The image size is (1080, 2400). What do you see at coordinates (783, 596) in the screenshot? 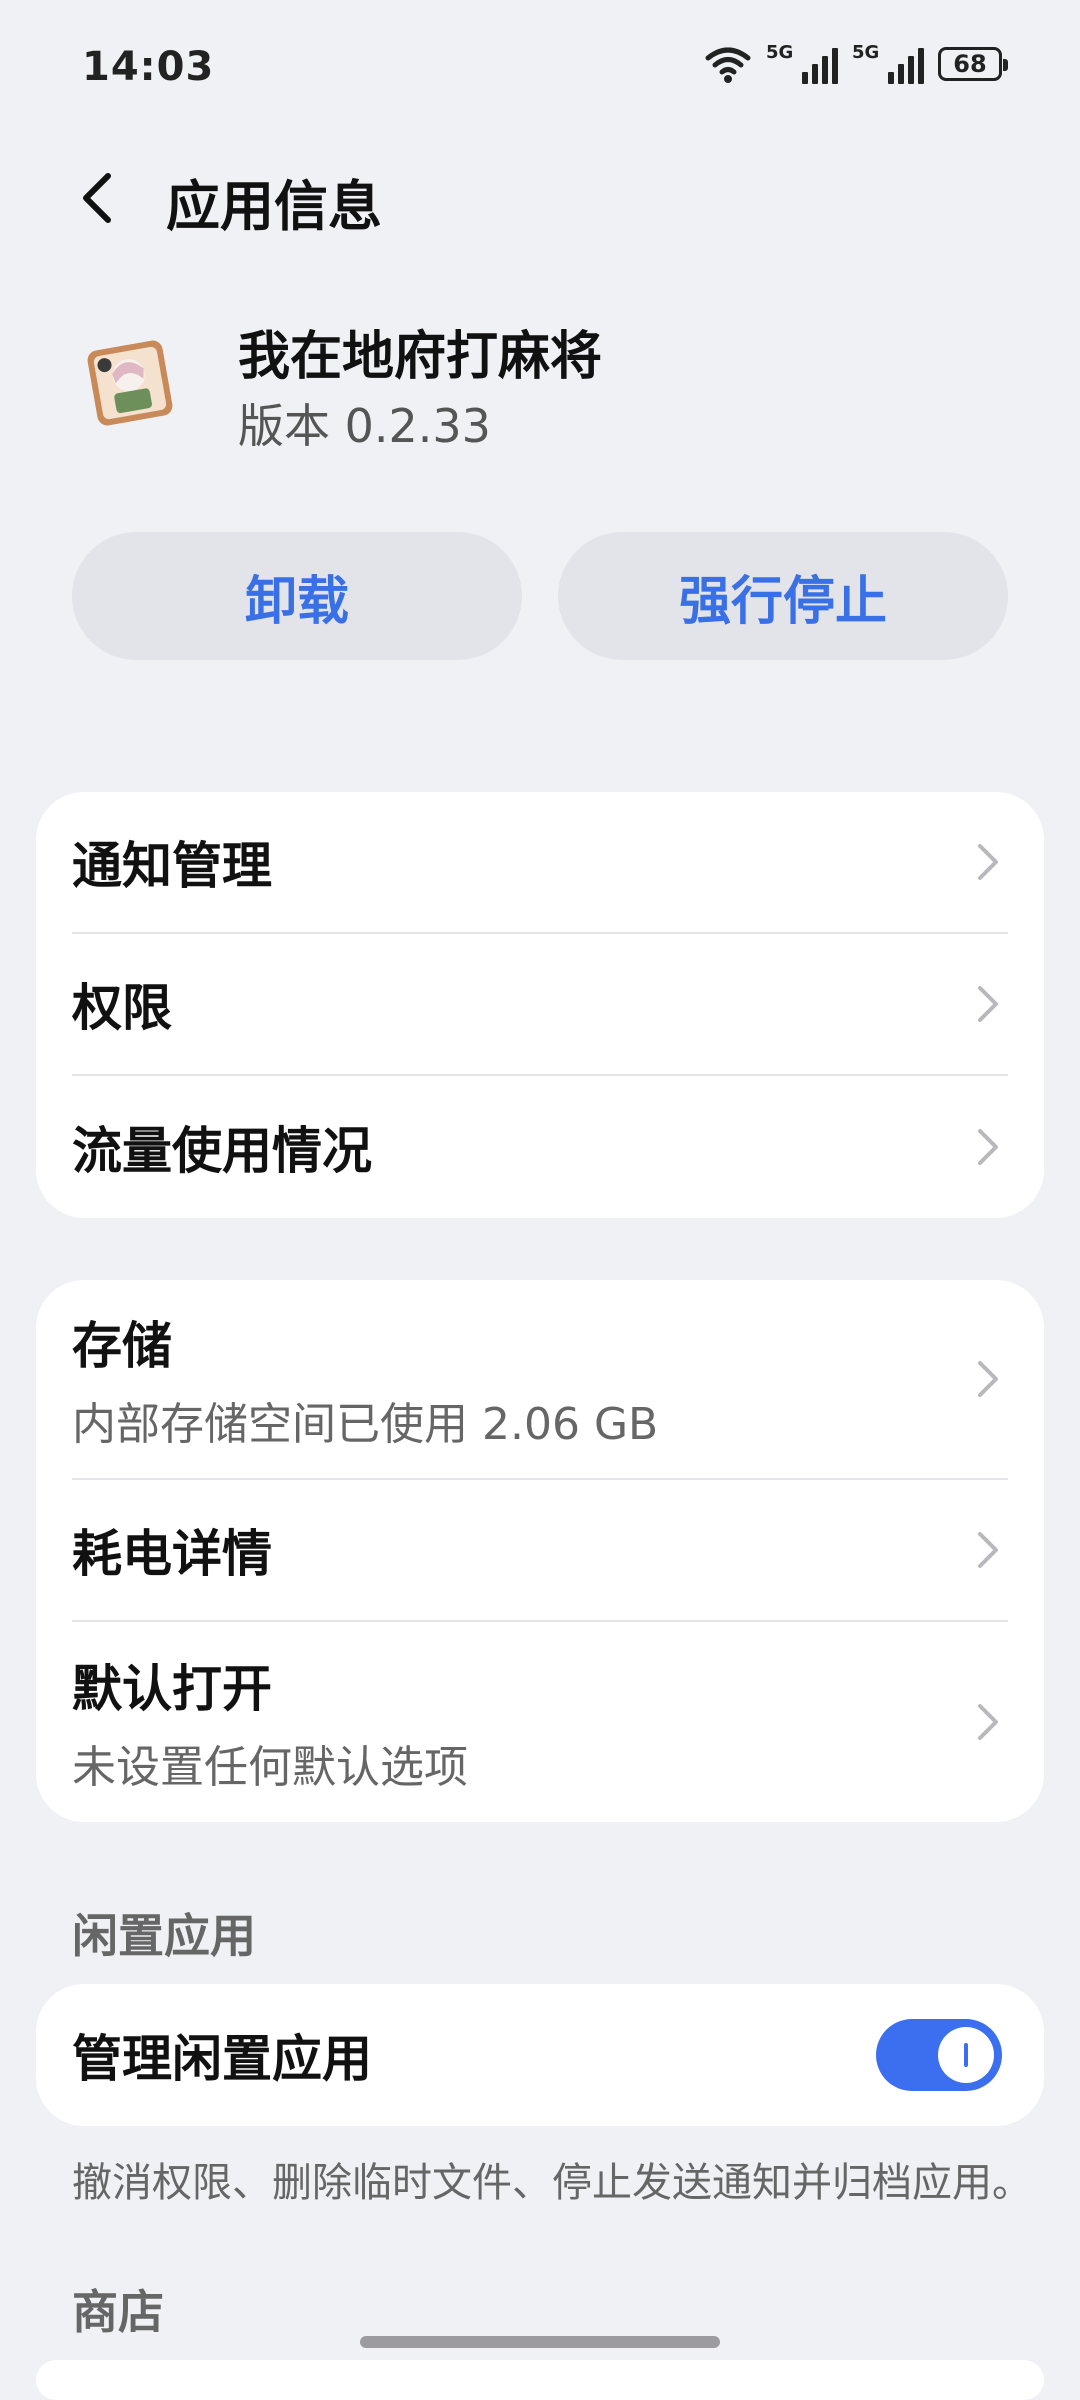
I see `force-stop-button: 强行停止` at bounding box center [783, 596].